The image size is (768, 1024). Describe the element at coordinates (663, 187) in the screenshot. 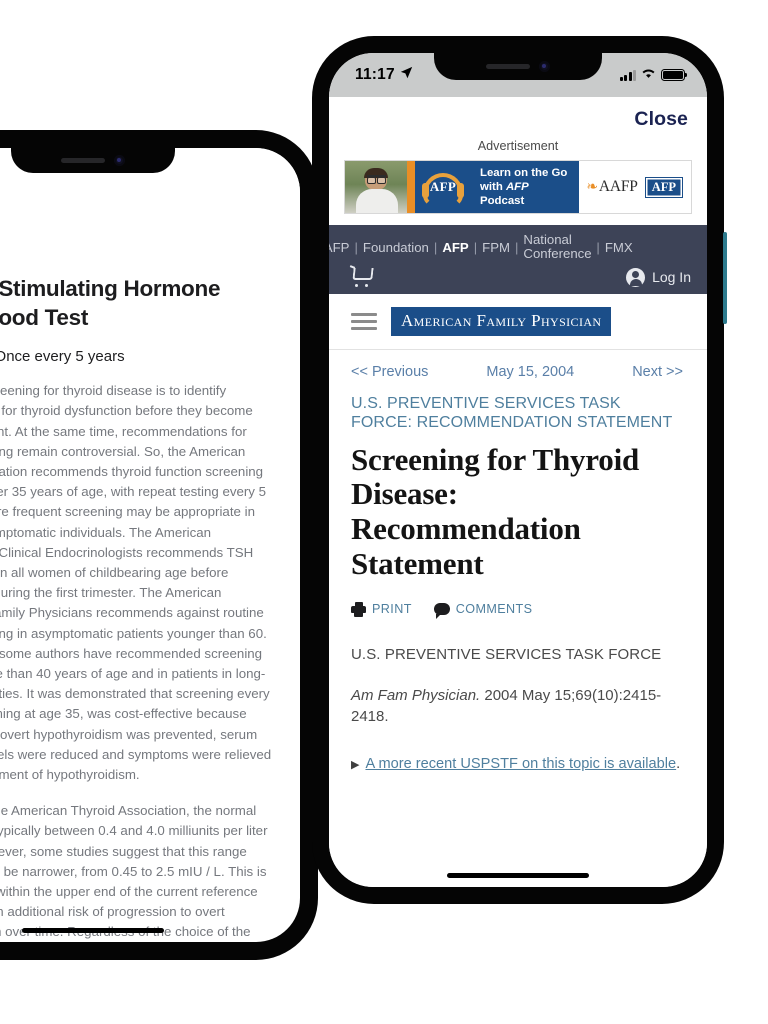

I see `afp-badge: AFP` at that location.